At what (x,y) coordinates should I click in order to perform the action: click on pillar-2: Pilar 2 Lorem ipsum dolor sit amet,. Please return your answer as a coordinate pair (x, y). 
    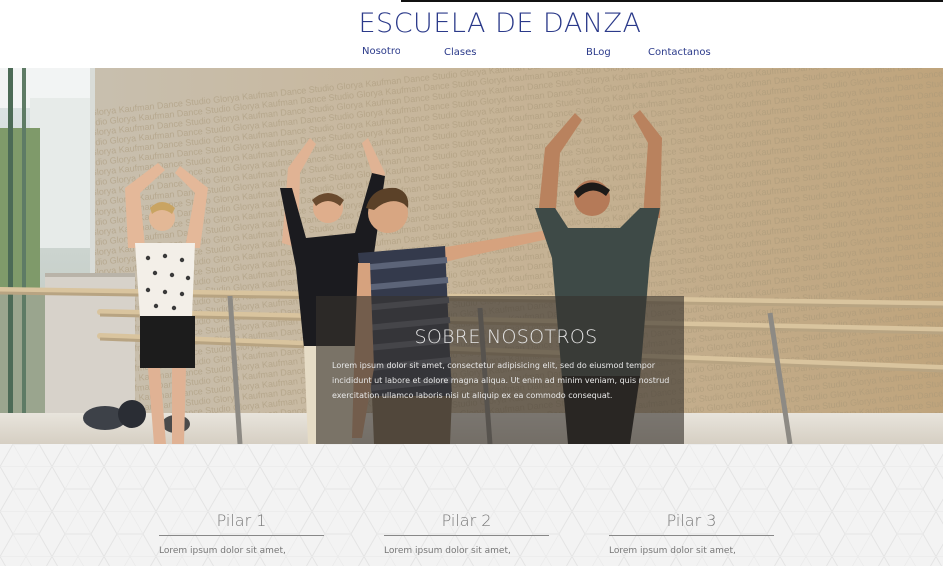
    Looking at the image, I should click on (466, 534).